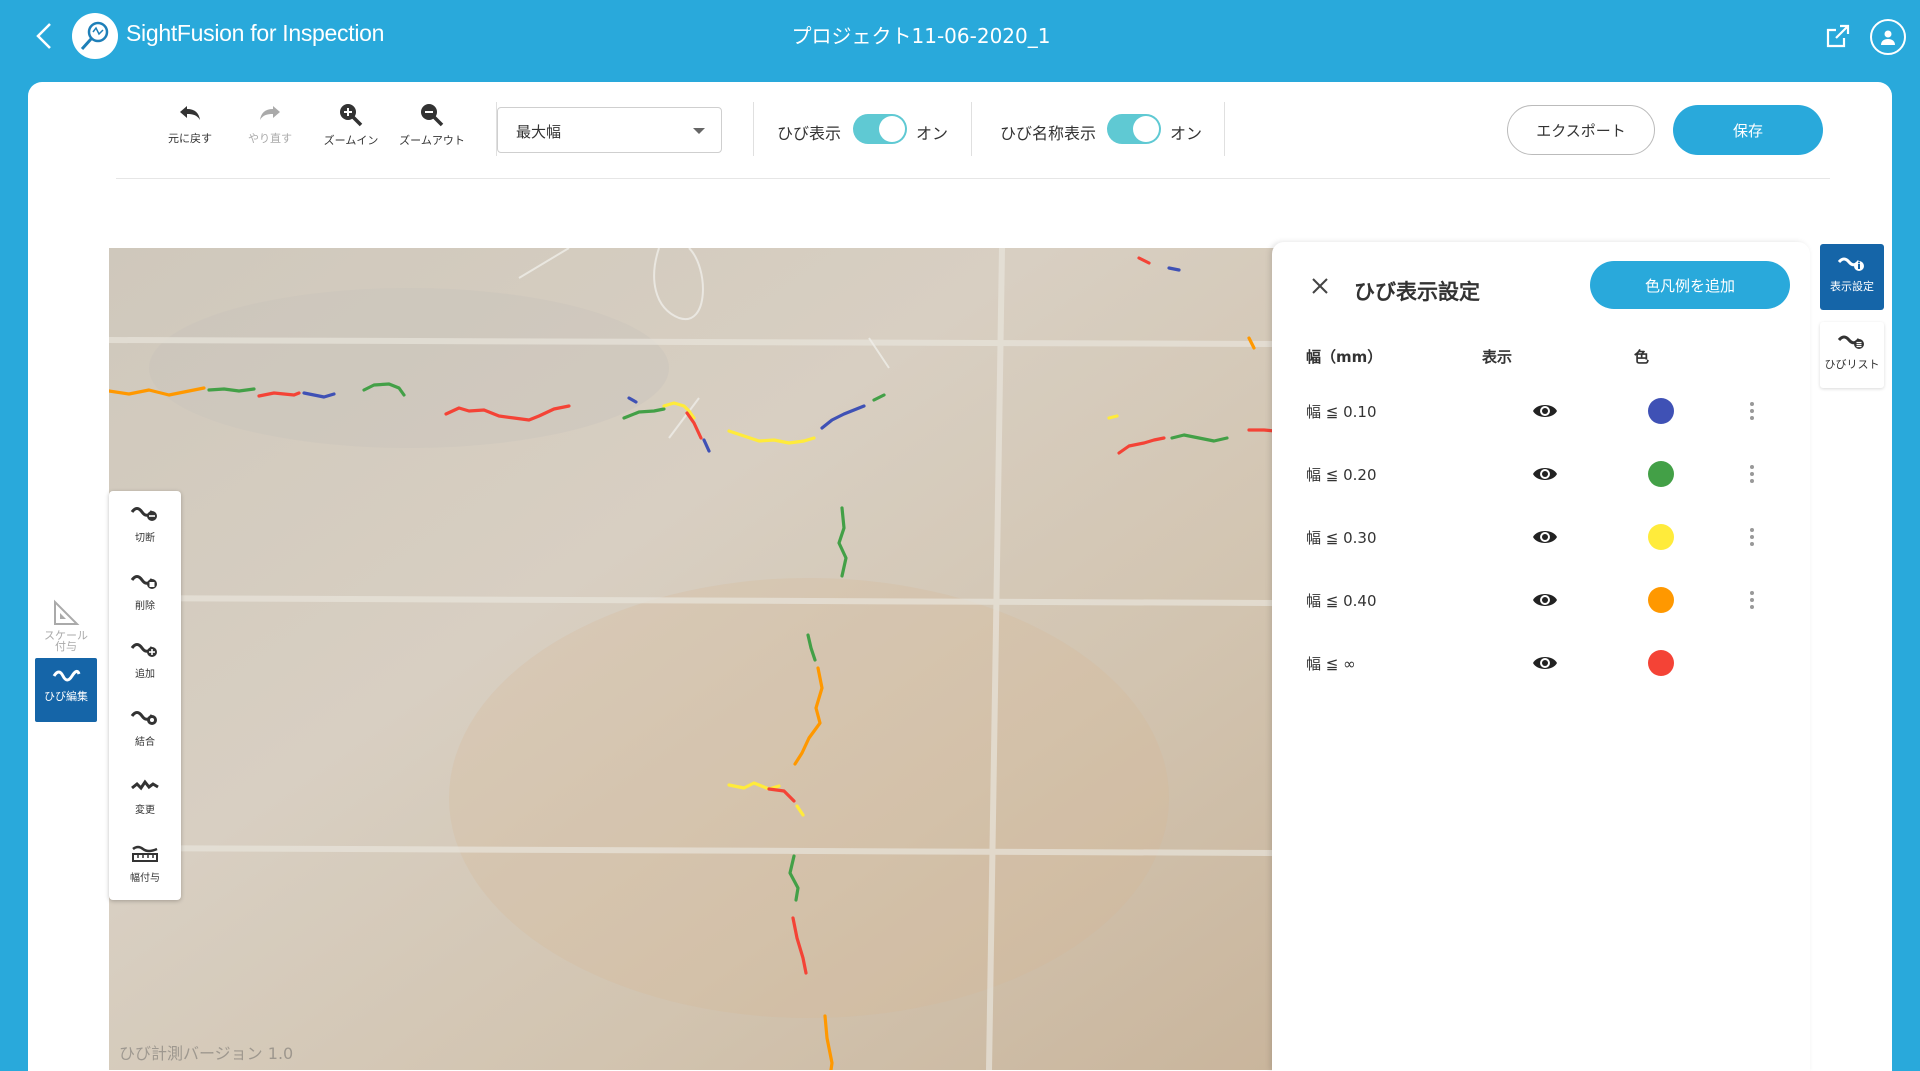  I want to click on close-icon, so click(1320, 286).